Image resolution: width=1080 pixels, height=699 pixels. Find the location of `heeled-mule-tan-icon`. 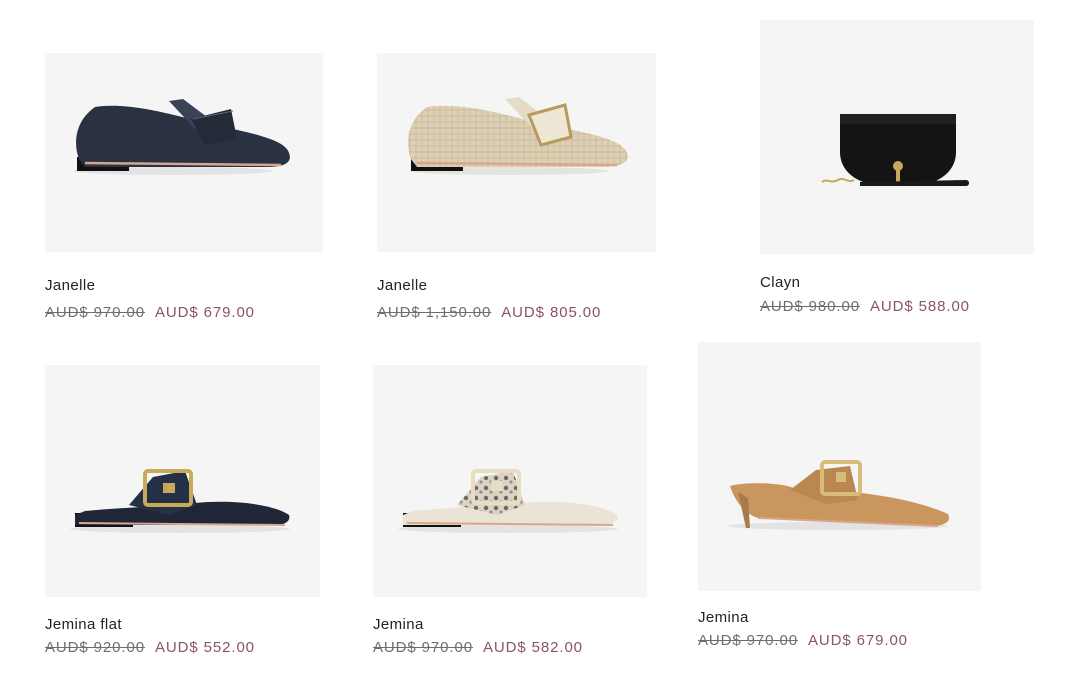

heeled-mule-tan-icon is located at coordinates (839, 495).